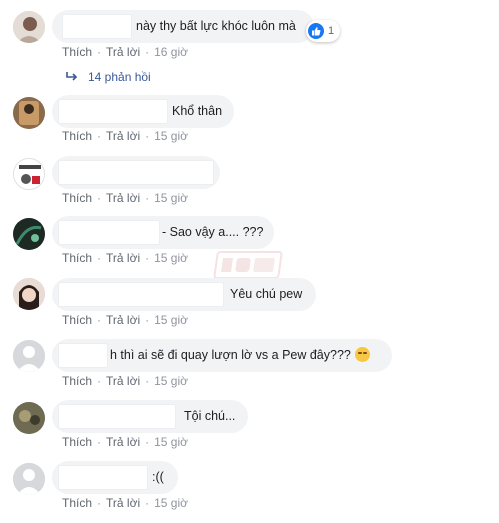 This screenshot has height=523, width=499. Describe the element at coordinates (72, 77) in the screenshot. I see `reply-arrow-icon` at that location.